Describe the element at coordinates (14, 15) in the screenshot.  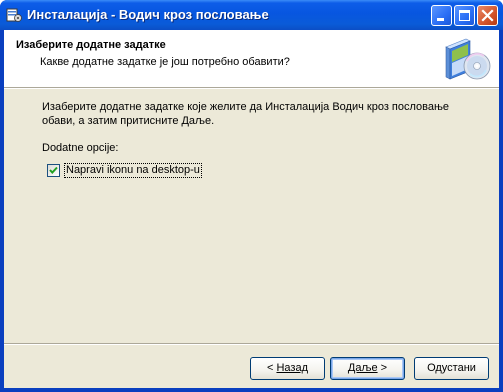
I see `installer-icon` at that location.